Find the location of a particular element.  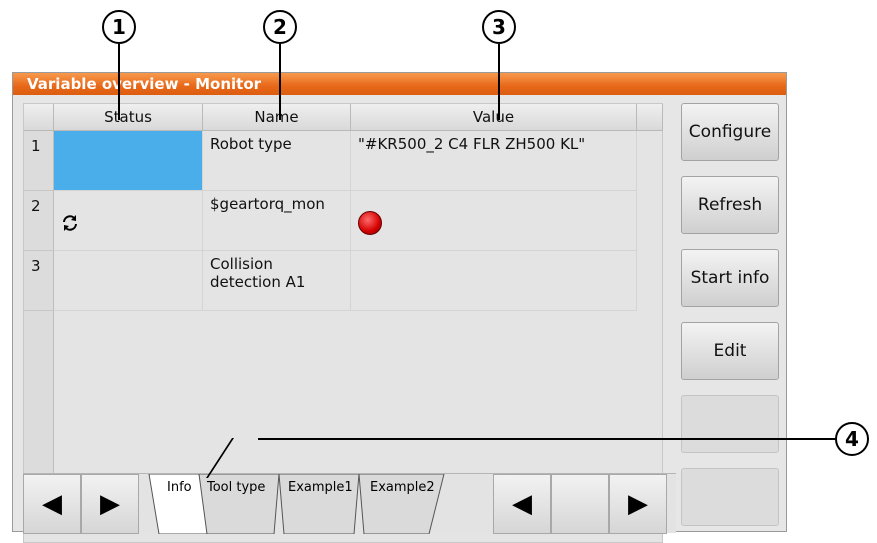

table-cell-name: $geartorq_mon is located at coordinates (277, 221).